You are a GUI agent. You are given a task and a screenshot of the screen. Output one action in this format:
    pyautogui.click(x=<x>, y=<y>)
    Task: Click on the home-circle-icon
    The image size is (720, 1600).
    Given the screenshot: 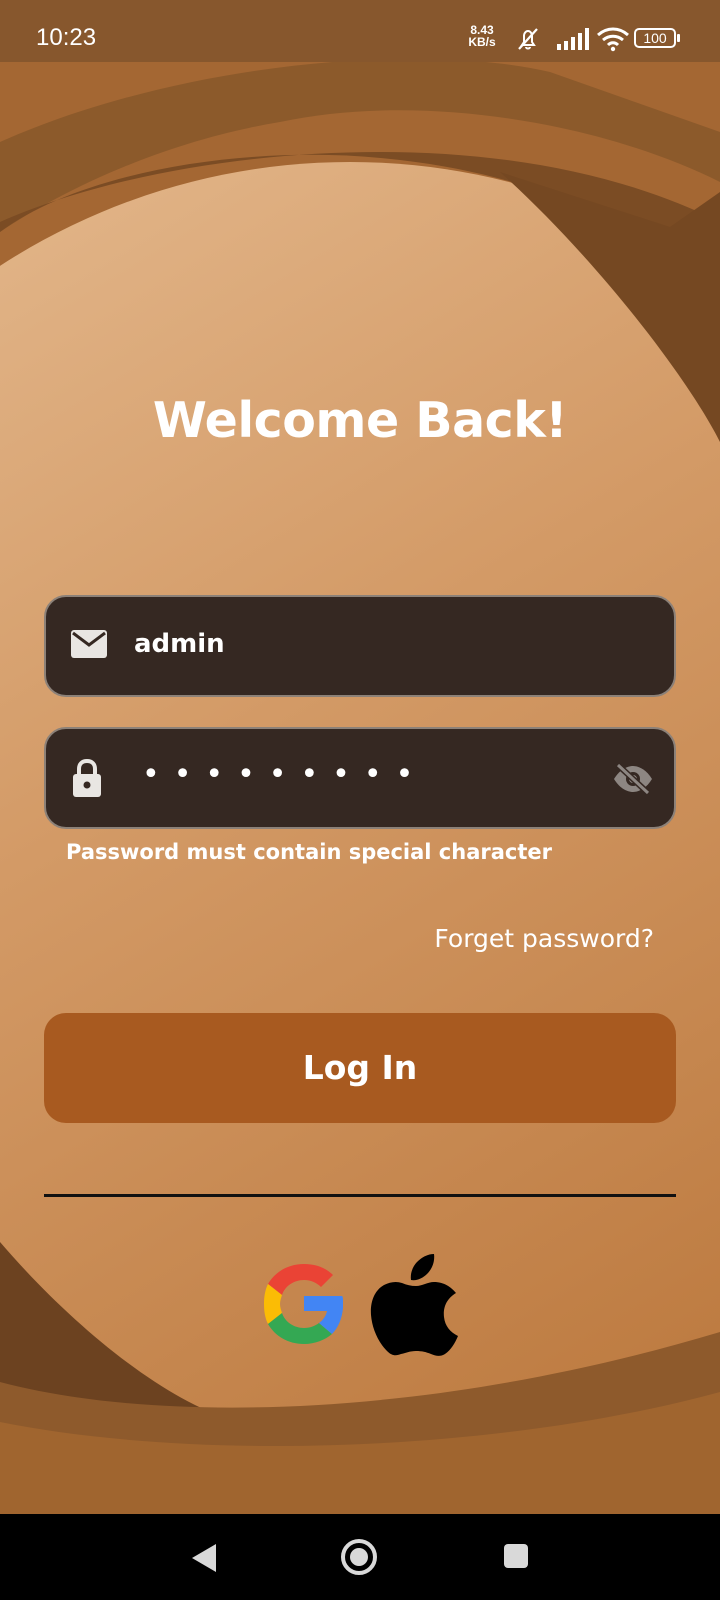 What is the action you would take?
    pyautogui.click(x=359, y=1557)
    